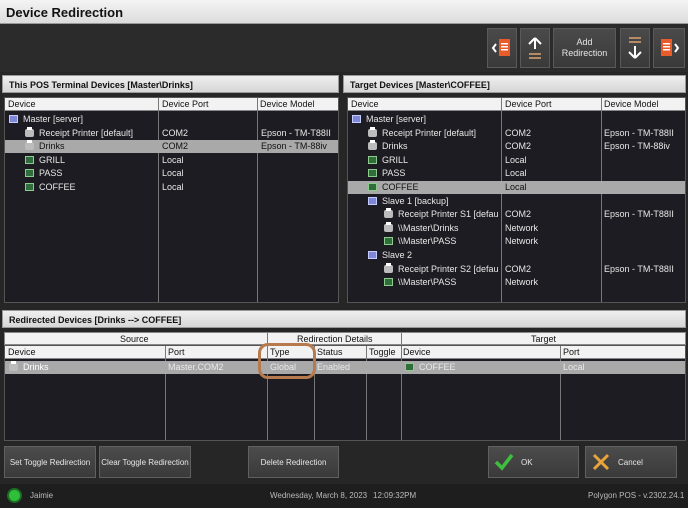 The image size is (688, 508). I want to click on status-user: Jaimie, so click(42, 495).